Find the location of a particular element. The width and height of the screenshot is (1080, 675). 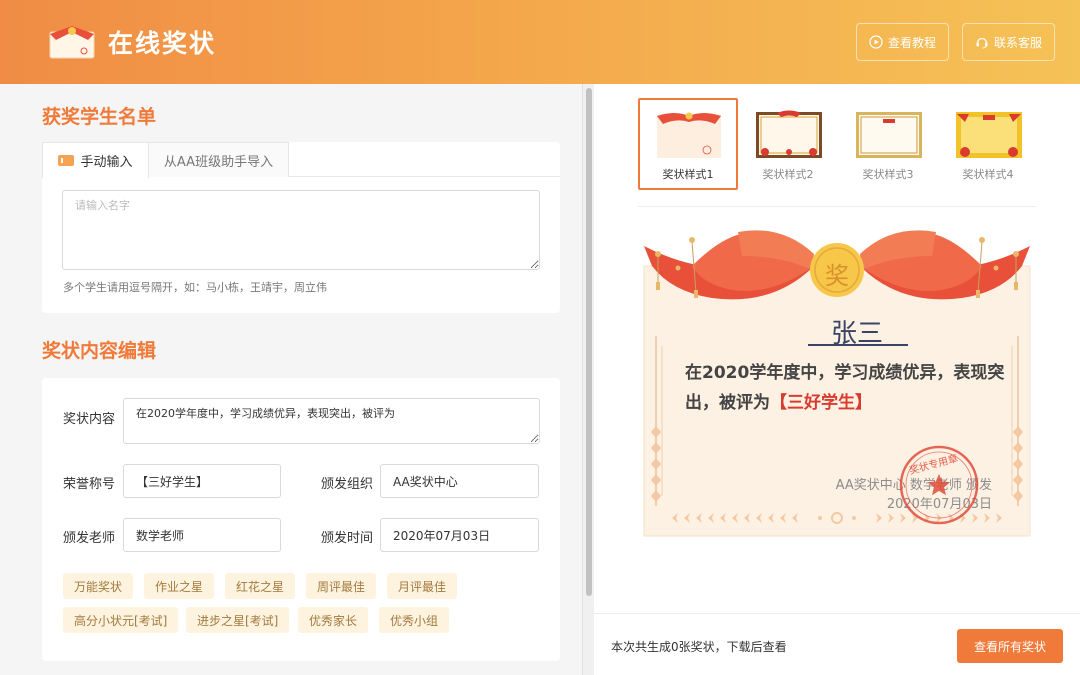

award-badge-char: 奖 is located at coordinates (837, 276).